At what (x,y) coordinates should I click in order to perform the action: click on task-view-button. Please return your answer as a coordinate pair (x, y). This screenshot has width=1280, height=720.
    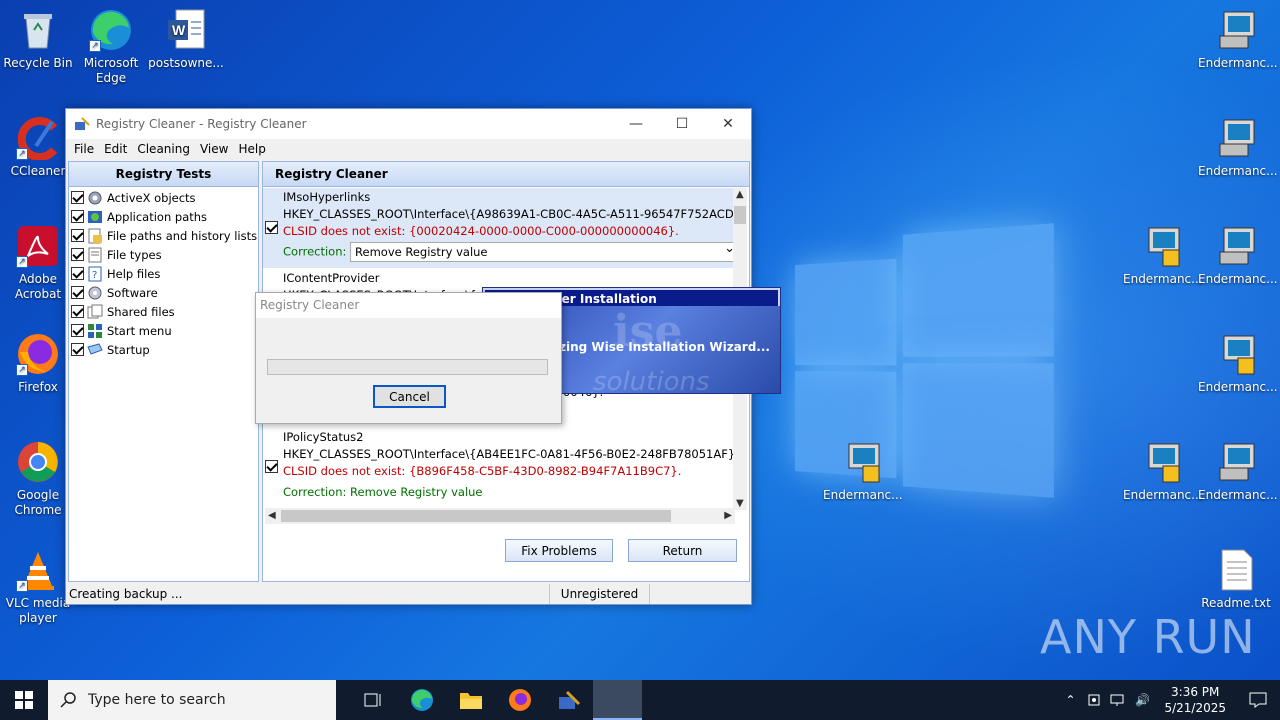
    Looking at the image, I should click on (372, 700).